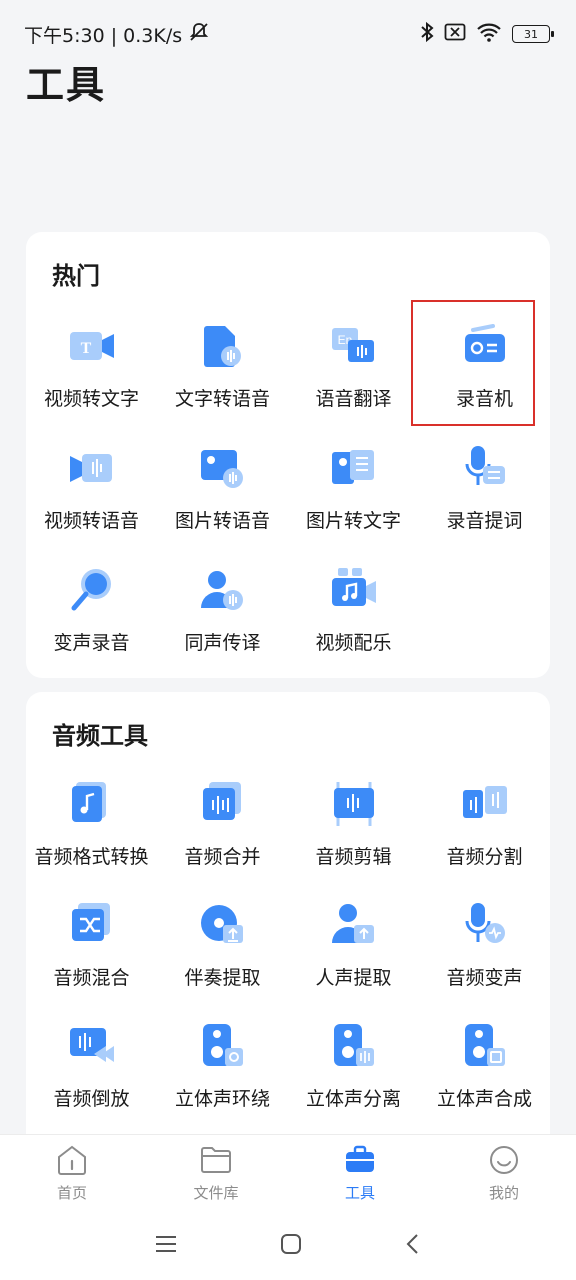  What do you see at coordinates (484, 857) in the screenshot?
I see `tool-label: 音频分割` at bounding box center [484, 857].